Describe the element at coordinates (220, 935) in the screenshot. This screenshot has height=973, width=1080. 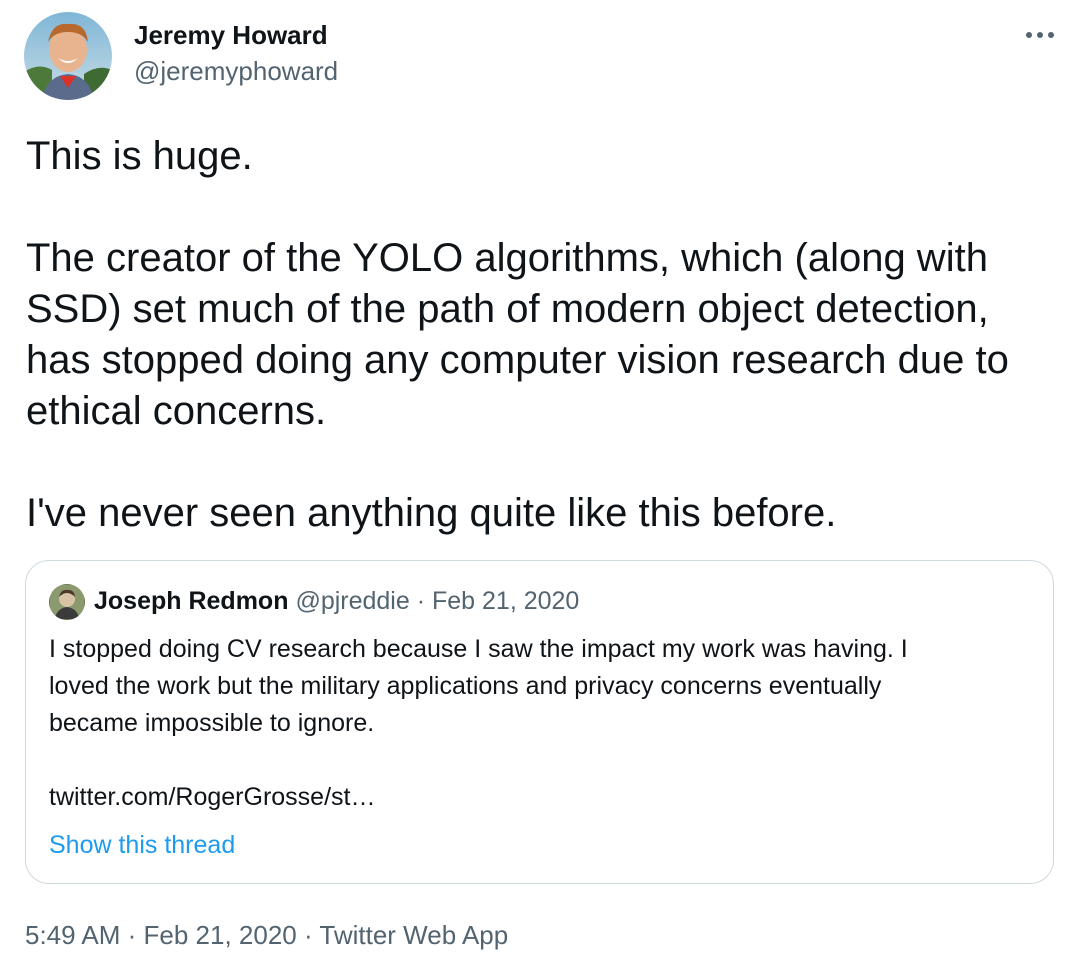
I see `tweet-date: Feb 21, 2020` at that location.